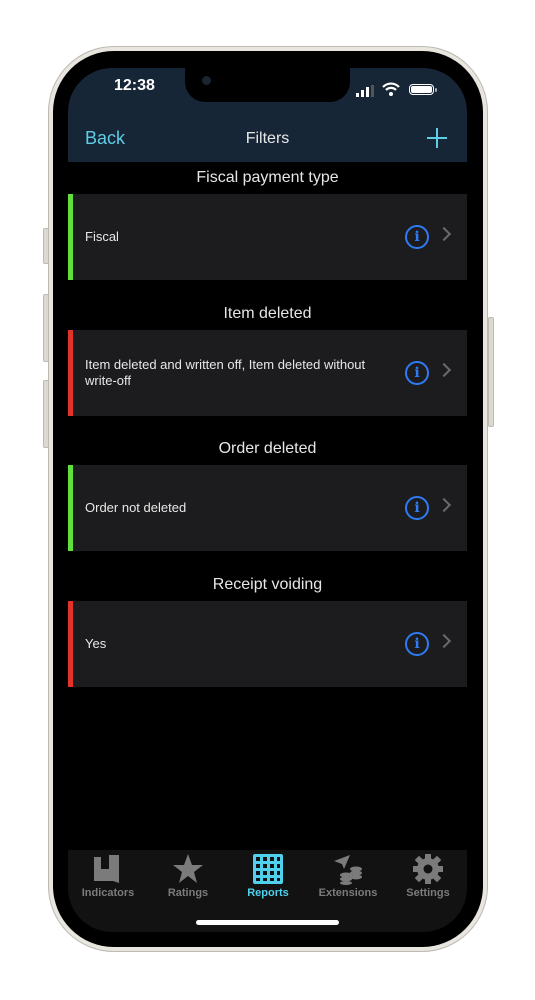  What do you see at coordinates (391, 89) in the screenshot?
I see `wifi-icon` at bounding box center [391, 89].